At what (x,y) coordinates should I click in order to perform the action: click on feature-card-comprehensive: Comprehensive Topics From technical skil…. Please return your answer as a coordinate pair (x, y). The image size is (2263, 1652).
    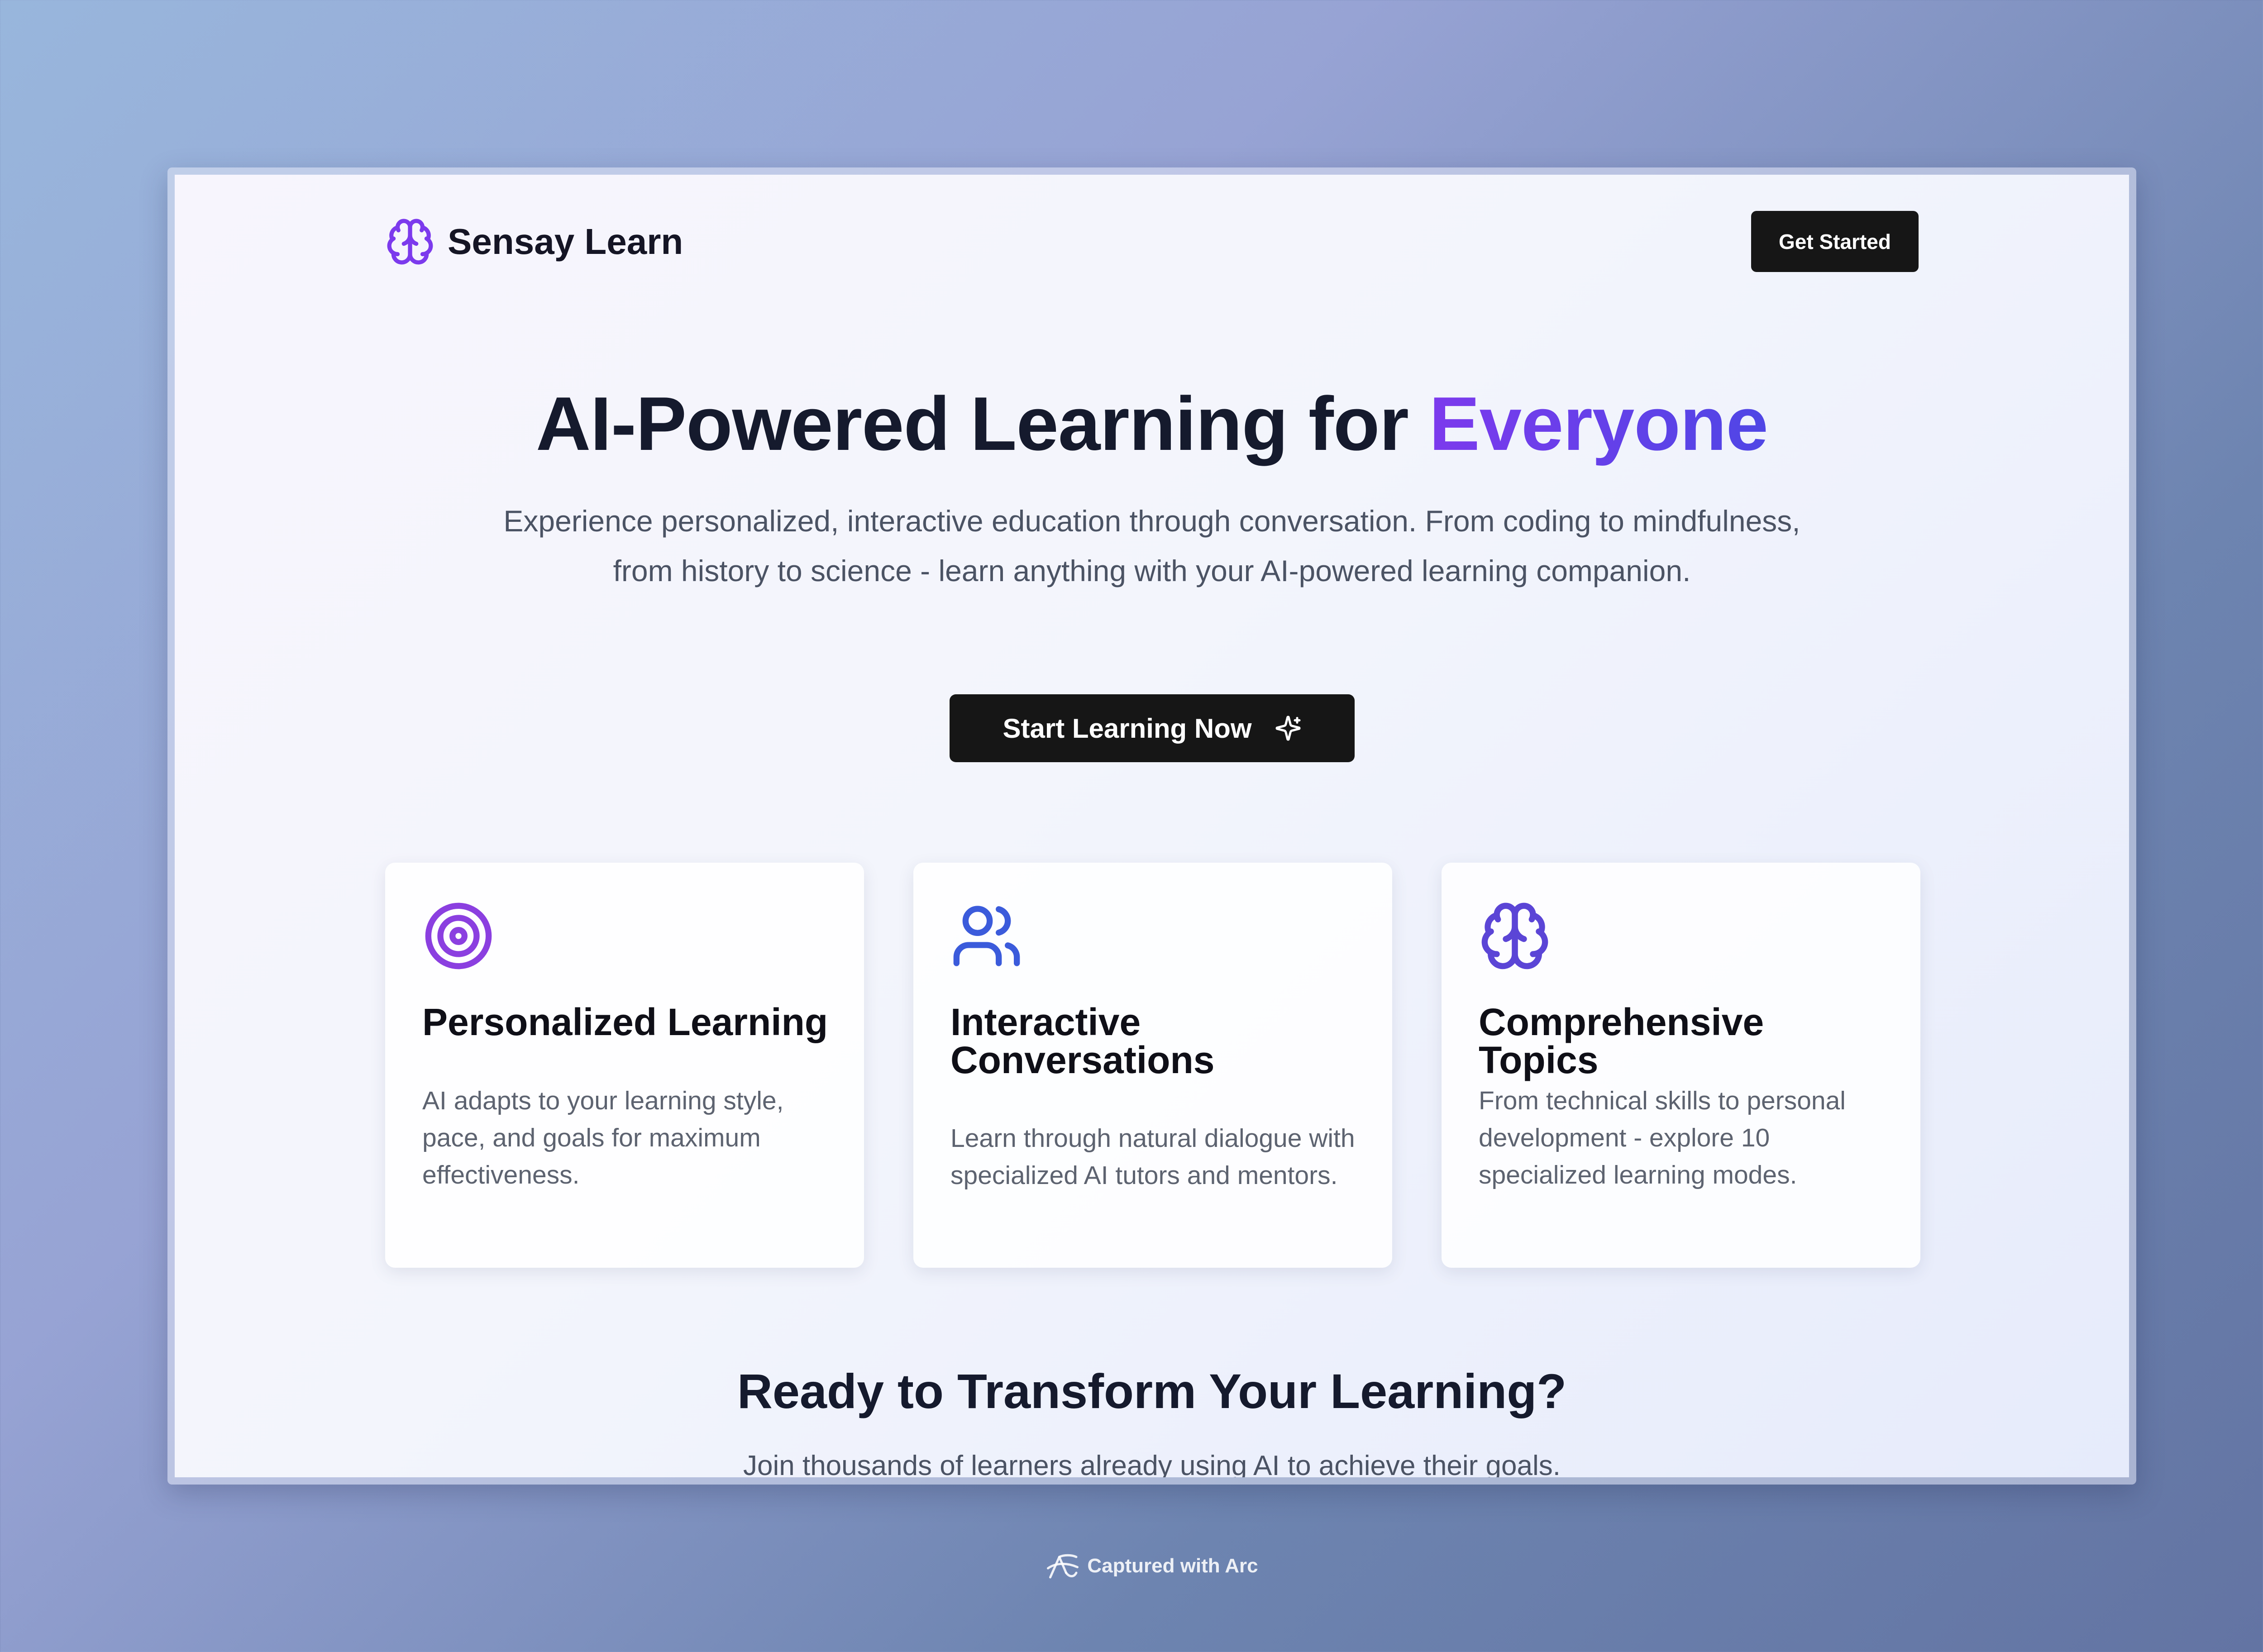
    Looking at the image, I should click on (1681, 1065).